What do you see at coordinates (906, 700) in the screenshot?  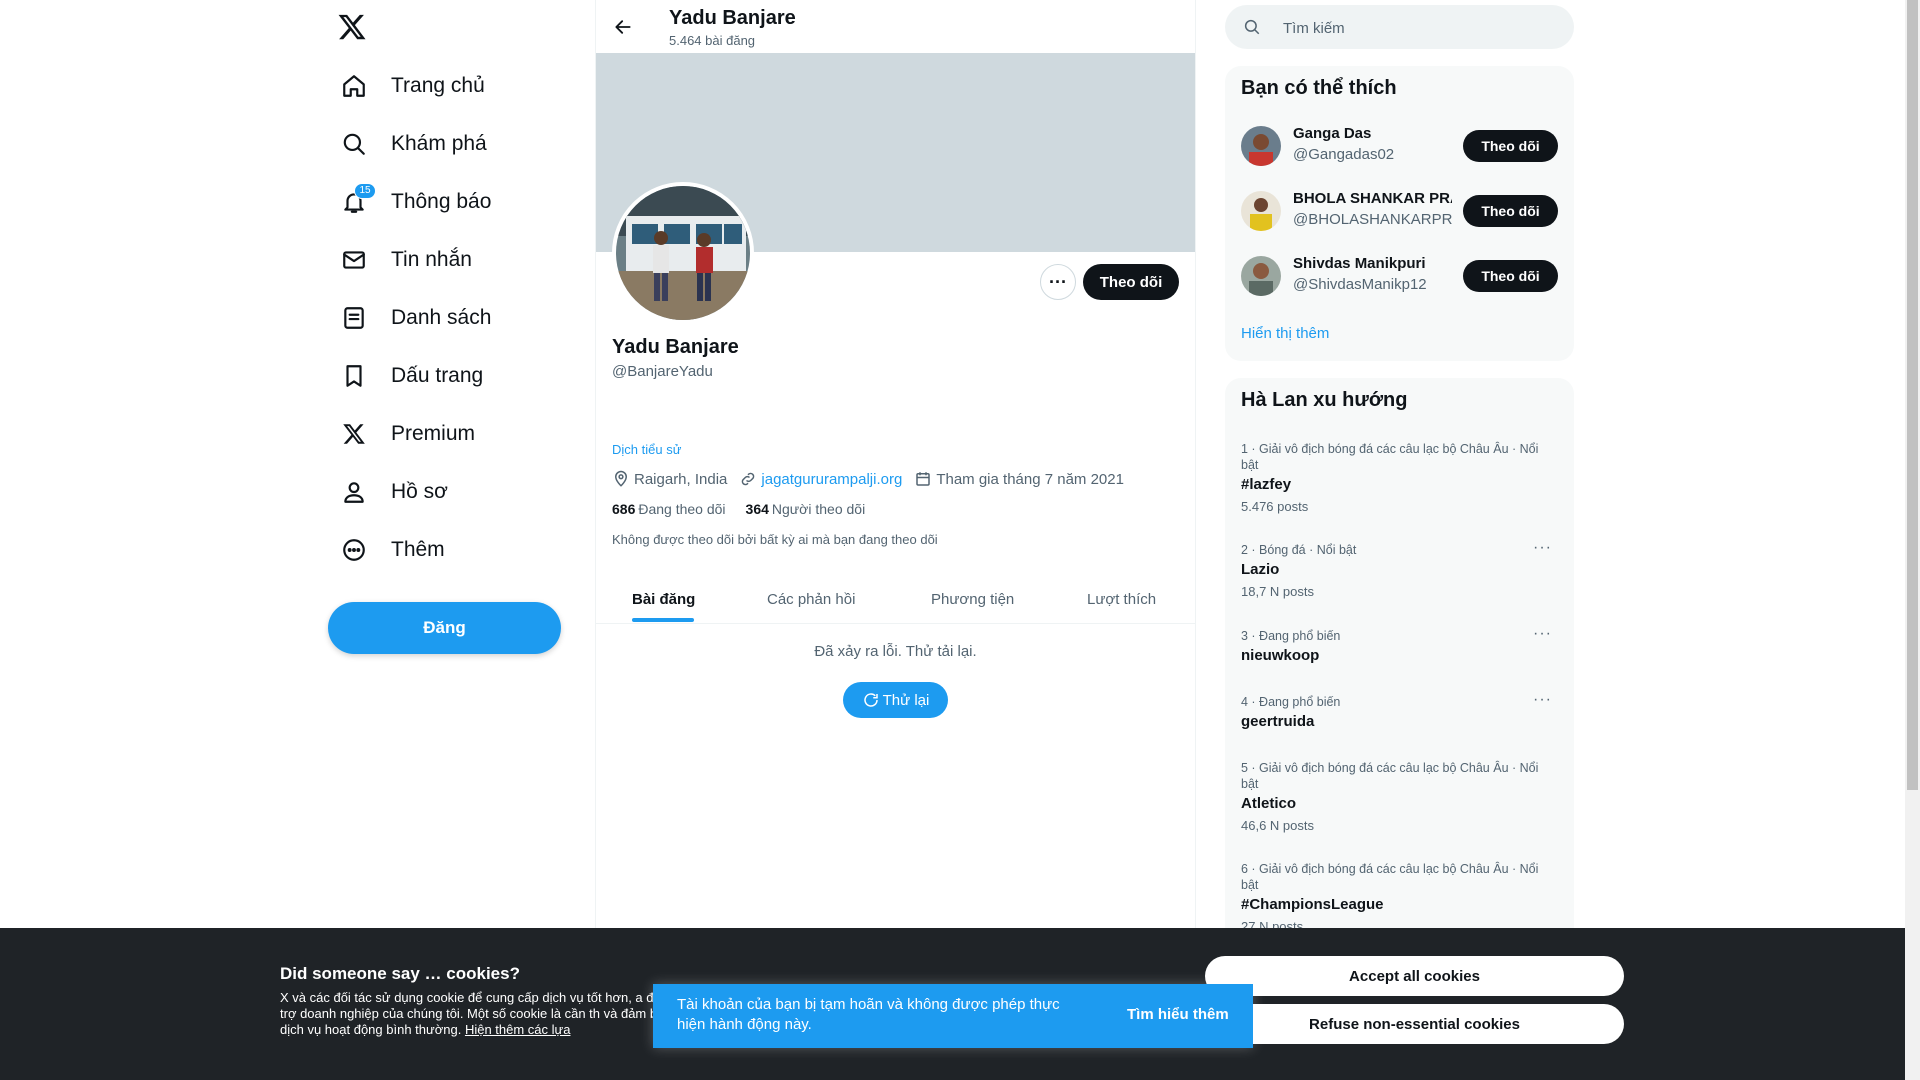 I see `retry-label: Thử lại` at bounding box center [906, 700].